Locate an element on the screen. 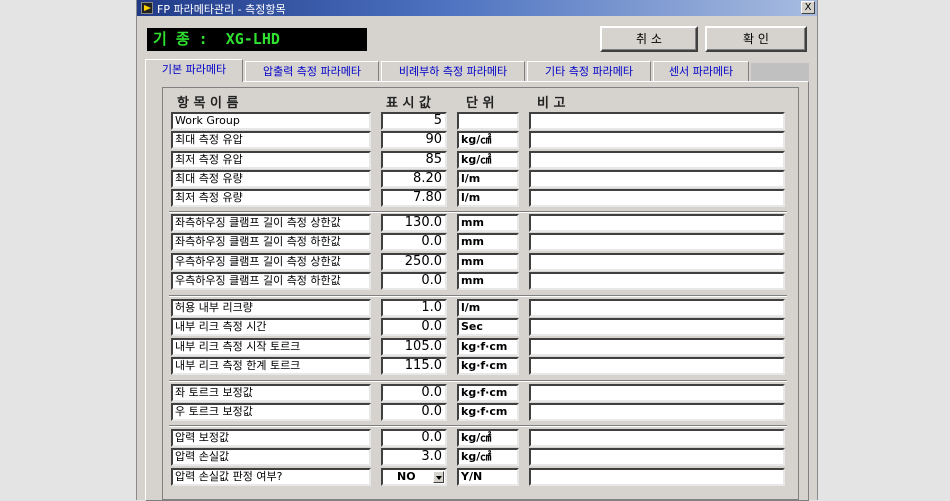 The width and height of the screenshot is (950, 501). tab-pressure-output: 압출력 측정 파라메타 is located at coordinates (312, 71).